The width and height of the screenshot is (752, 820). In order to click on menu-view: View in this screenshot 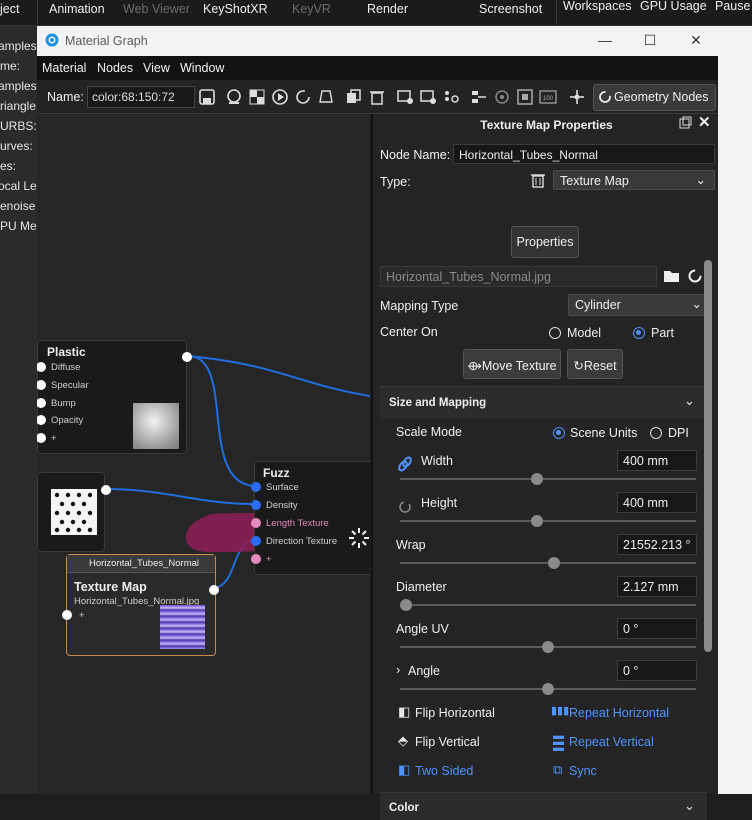, I will do `click(156, 68)`.